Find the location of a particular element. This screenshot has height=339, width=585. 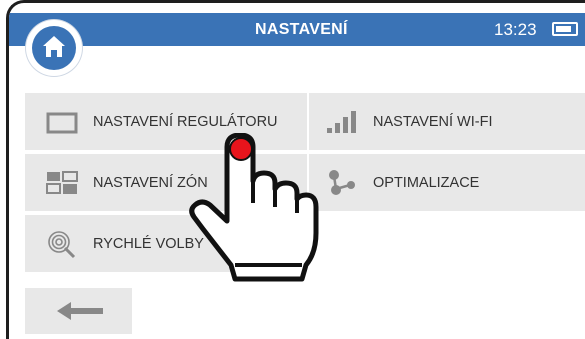

menu-item-label: OPTIMALIZACE is located at coordinates (426, 182).